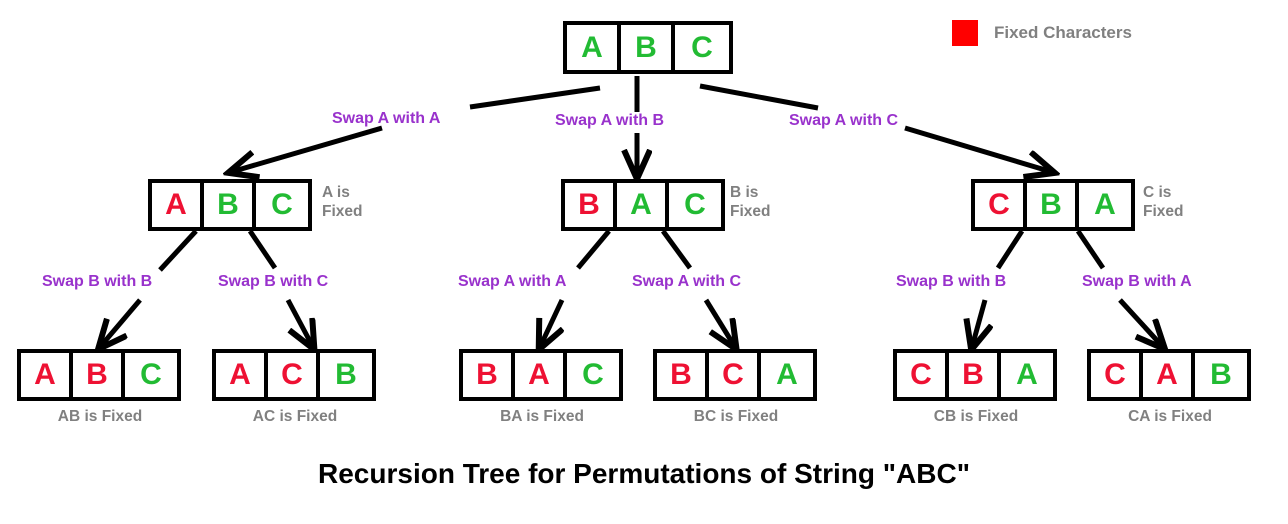 The height and width of the screenshot is (524, 1288). What do you see at coordinates (695, 205) in the screenshot?
I see `node-level1-1-cell-2: C` at bounding box center [695, 205].